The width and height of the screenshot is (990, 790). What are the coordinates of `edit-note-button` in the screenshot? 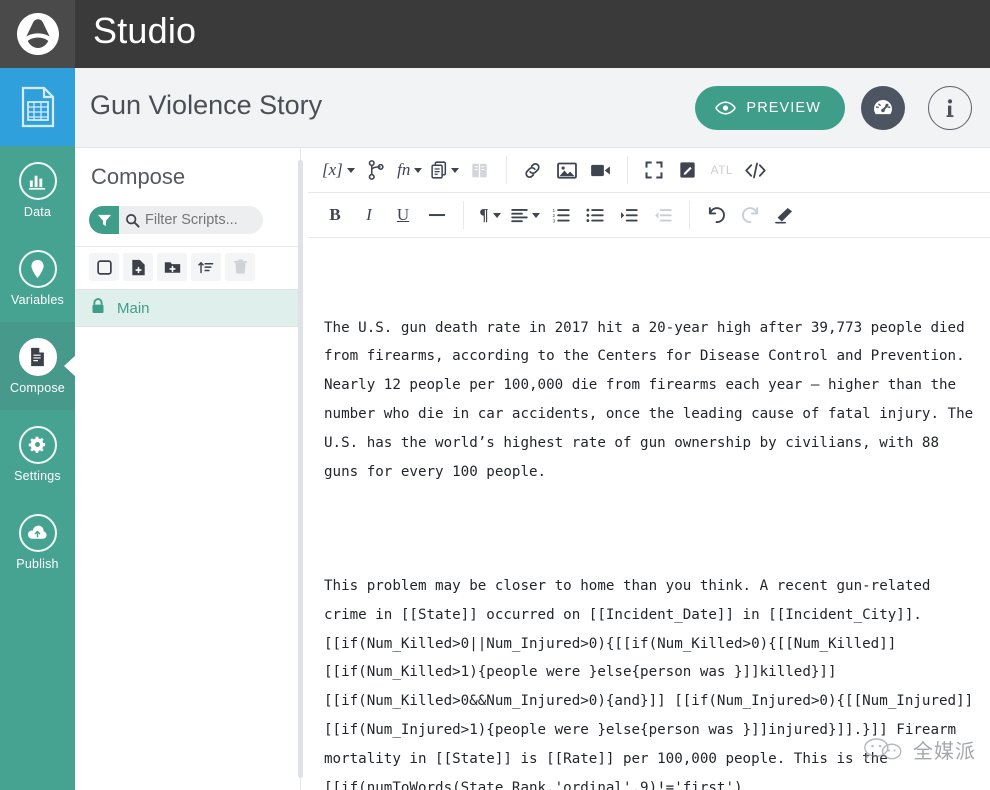 It's located at (688, 170).